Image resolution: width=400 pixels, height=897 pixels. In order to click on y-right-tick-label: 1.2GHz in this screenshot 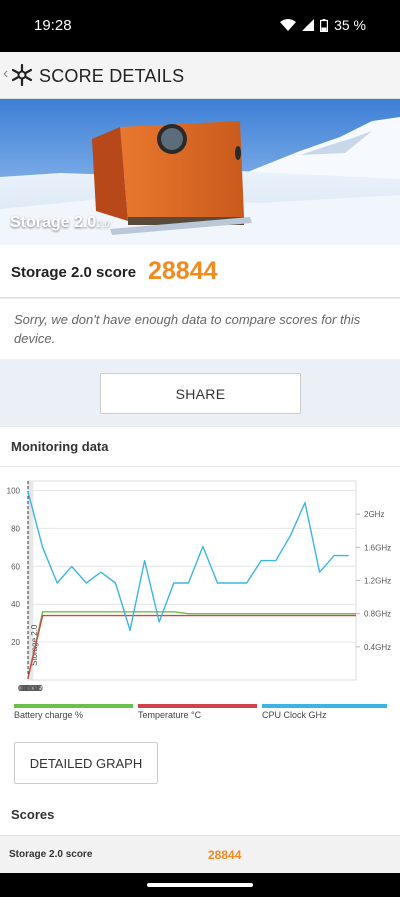, I will do `click(377, 581)`.